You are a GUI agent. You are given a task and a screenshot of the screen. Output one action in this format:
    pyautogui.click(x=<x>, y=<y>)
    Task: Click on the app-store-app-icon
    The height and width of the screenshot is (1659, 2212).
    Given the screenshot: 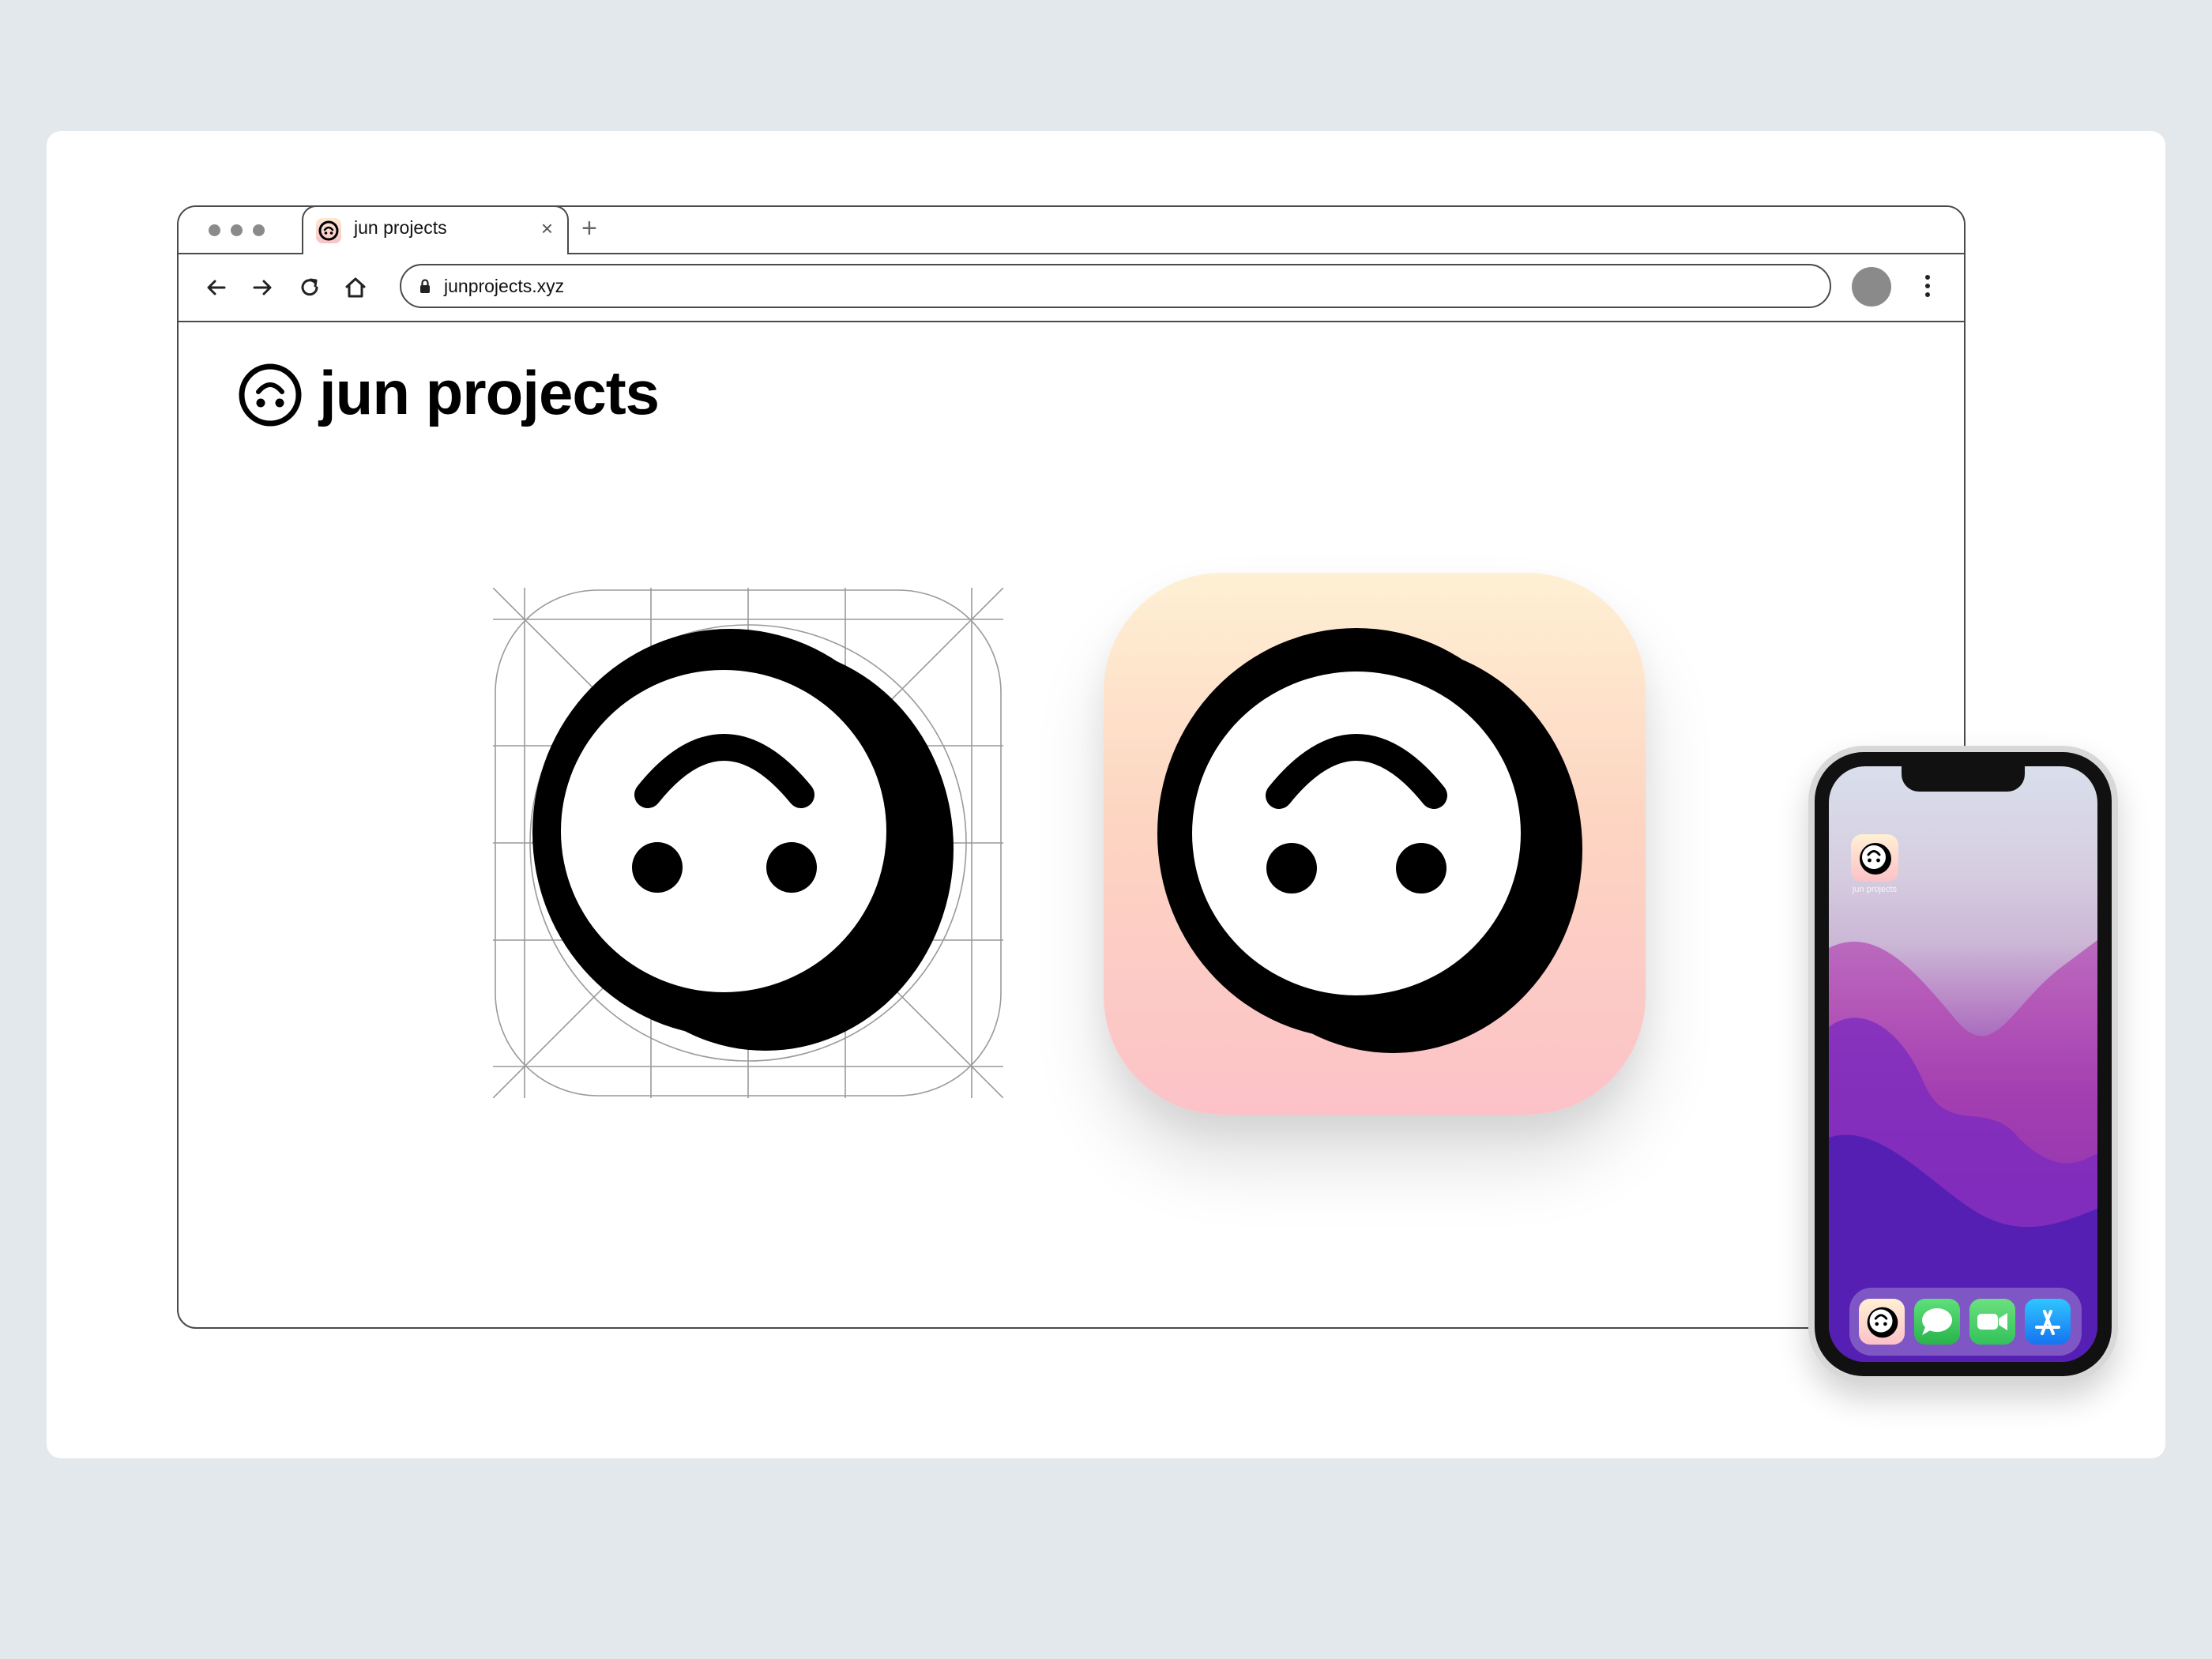 What is the action you would take?
    pyautogui.click(x=2048, y=1322)
    